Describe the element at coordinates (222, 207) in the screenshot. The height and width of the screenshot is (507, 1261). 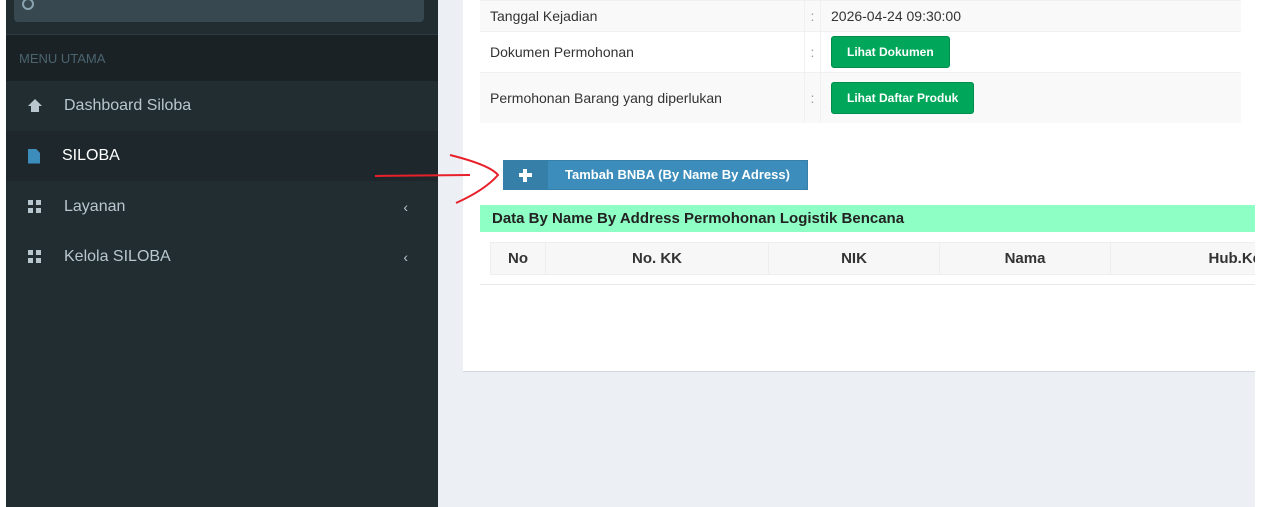
I see `sidebar-item-layanan: Layanan ‹` at that location.